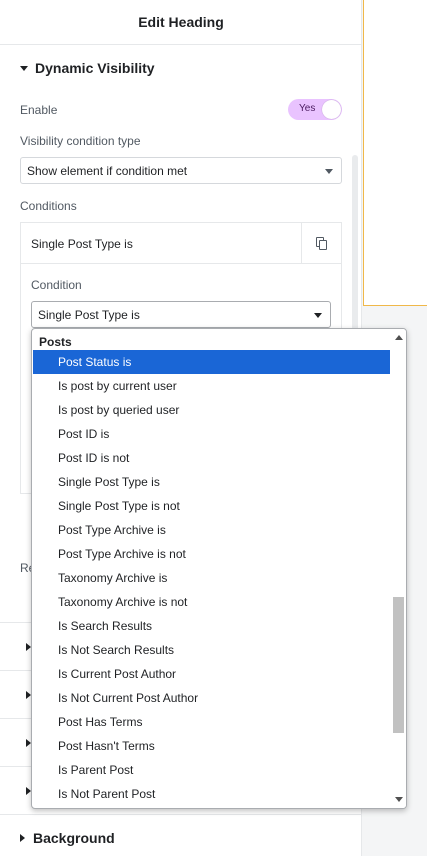 This screenshot has width=427, height=861. I want to click on option-single-post-type-is: Single Post Type is, so click(211, 482).